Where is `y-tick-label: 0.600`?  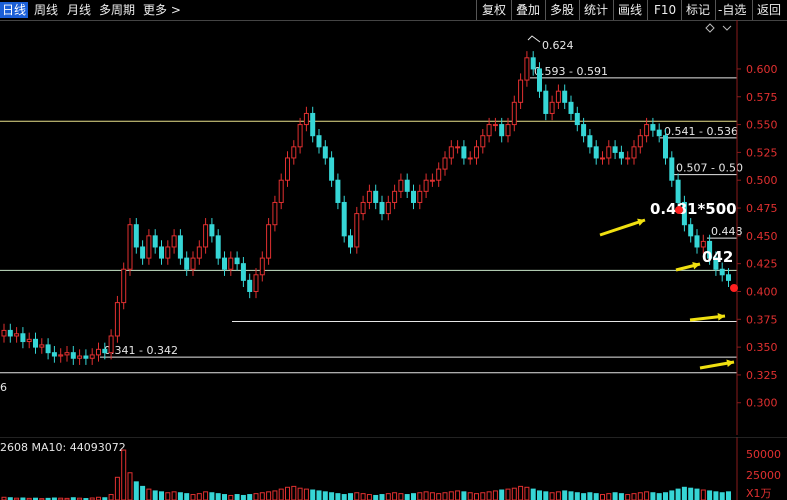
y-tick-label: 0.600 is located at coordinates (762, 69).